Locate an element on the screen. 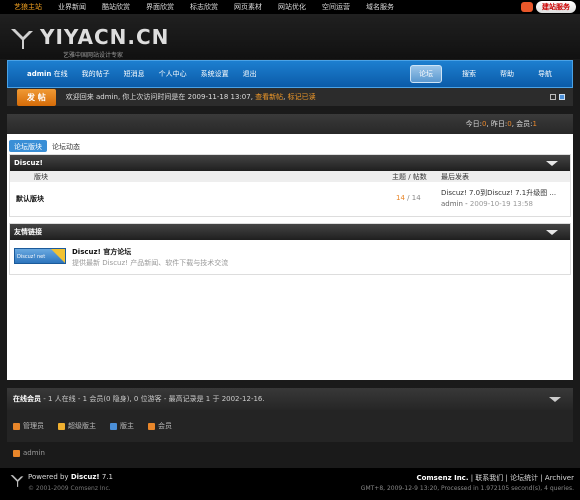 This screenshot has width=580, height=500. role-legend: 管理员 超级版主 版主 会员 is located at coordinates (290, 426).